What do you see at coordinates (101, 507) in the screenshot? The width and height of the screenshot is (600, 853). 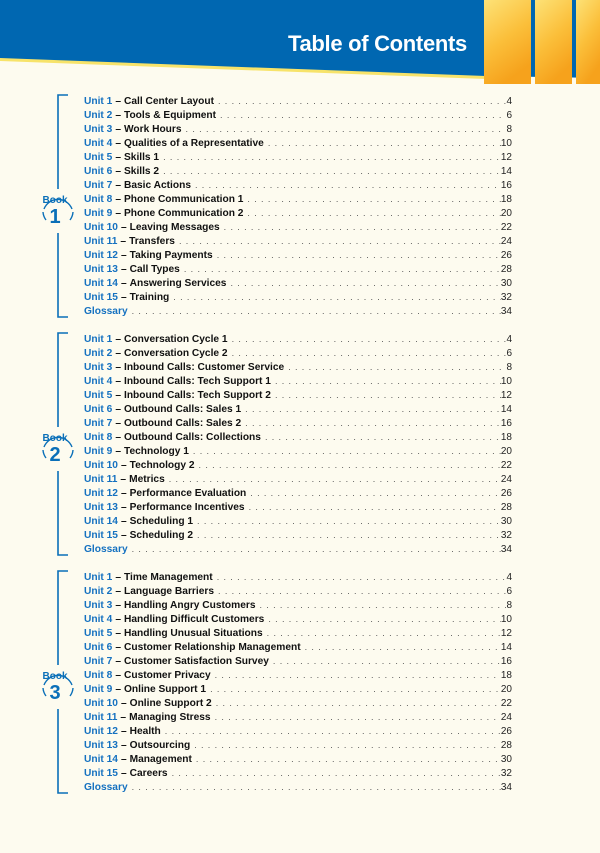 I see `unit-label: Unit 13` at bounding box center [101, 507].